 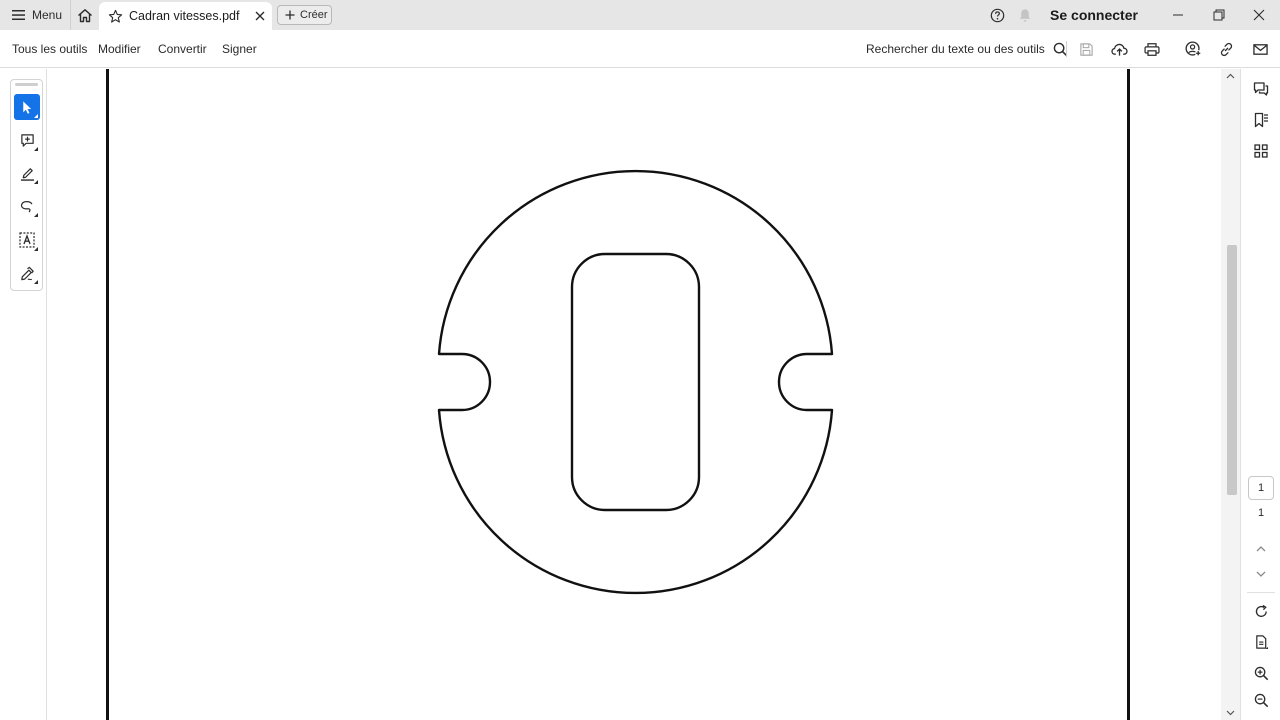 I want to click on right-side-panel: 1 1, so click(x=1260, y=394).